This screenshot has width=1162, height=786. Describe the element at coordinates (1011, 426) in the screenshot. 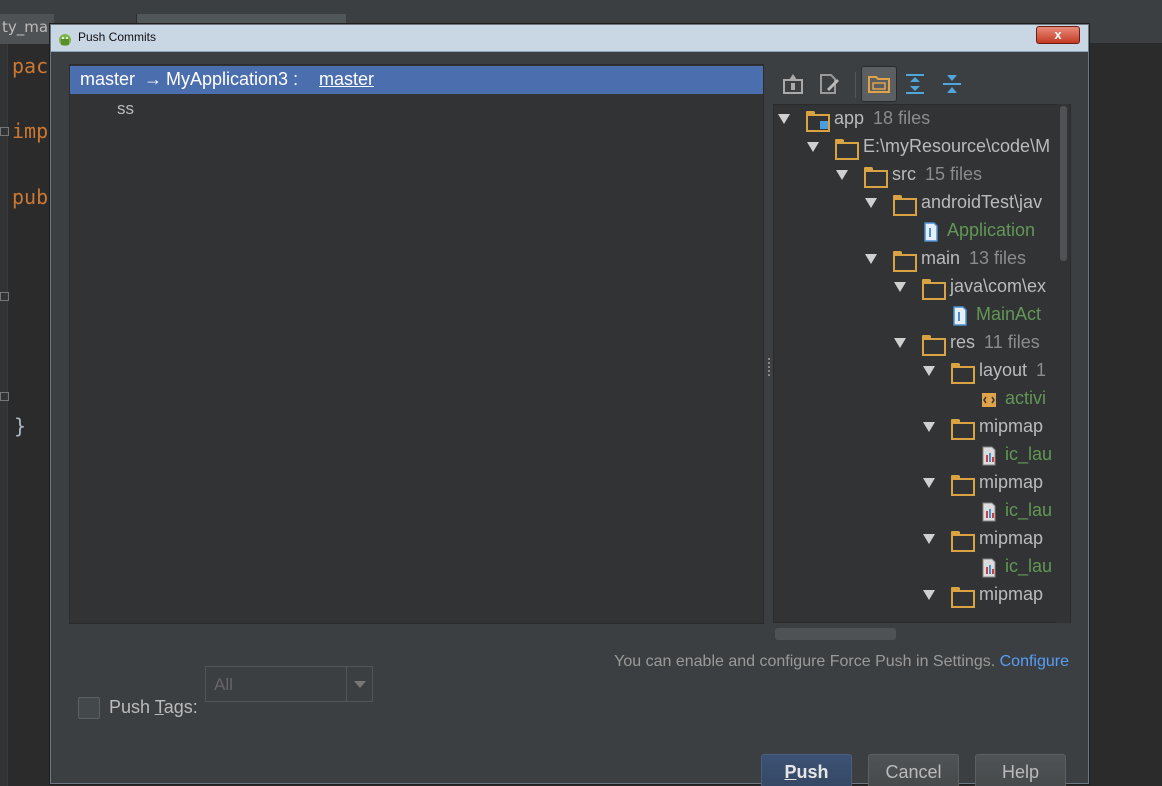

I see `tree-row-label: mipmap` at that location.